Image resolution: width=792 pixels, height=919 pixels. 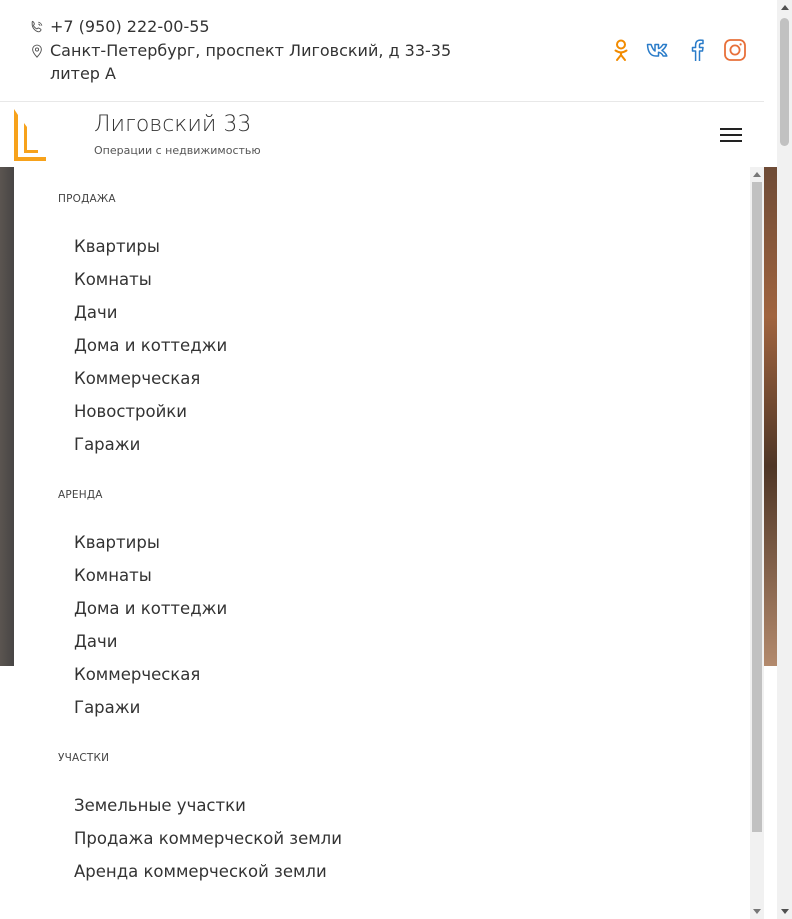 What do you see at coordinates (678, 50) in the screenshot?
I see `social-links` at bounding box center [678, 50].